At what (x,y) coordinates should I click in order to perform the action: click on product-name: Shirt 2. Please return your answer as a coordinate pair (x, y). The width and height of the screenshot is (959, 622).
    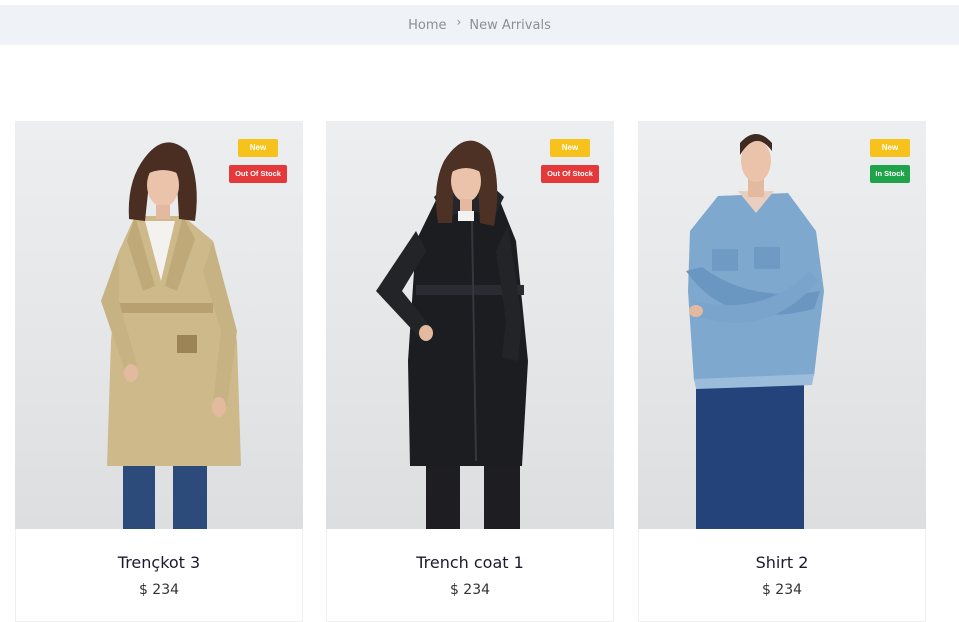
    Looking at the image, I should click on (782, 562).